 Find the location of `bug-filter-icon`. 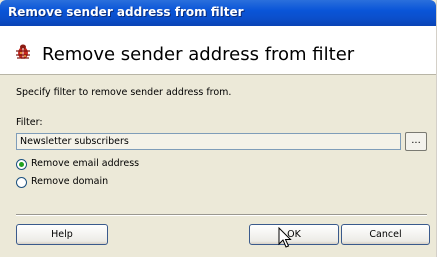

bug-filter-icon is located at coordinates (23, 51).